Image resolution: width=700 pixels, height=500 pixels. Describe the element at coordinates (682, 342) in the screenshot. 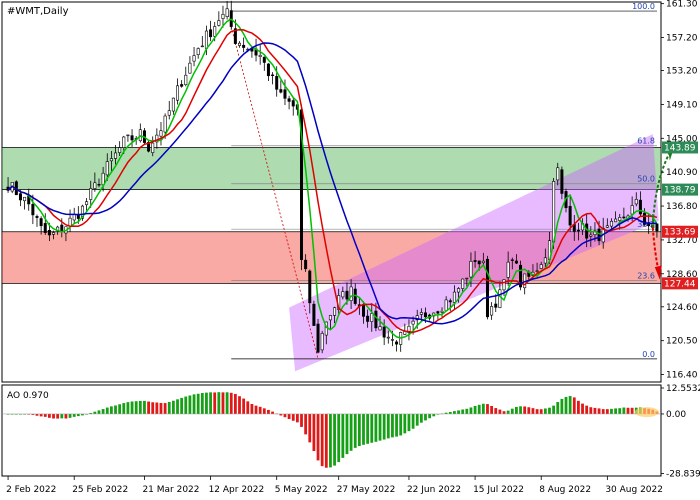

I see `price-tick-label: 120.50` at that location.